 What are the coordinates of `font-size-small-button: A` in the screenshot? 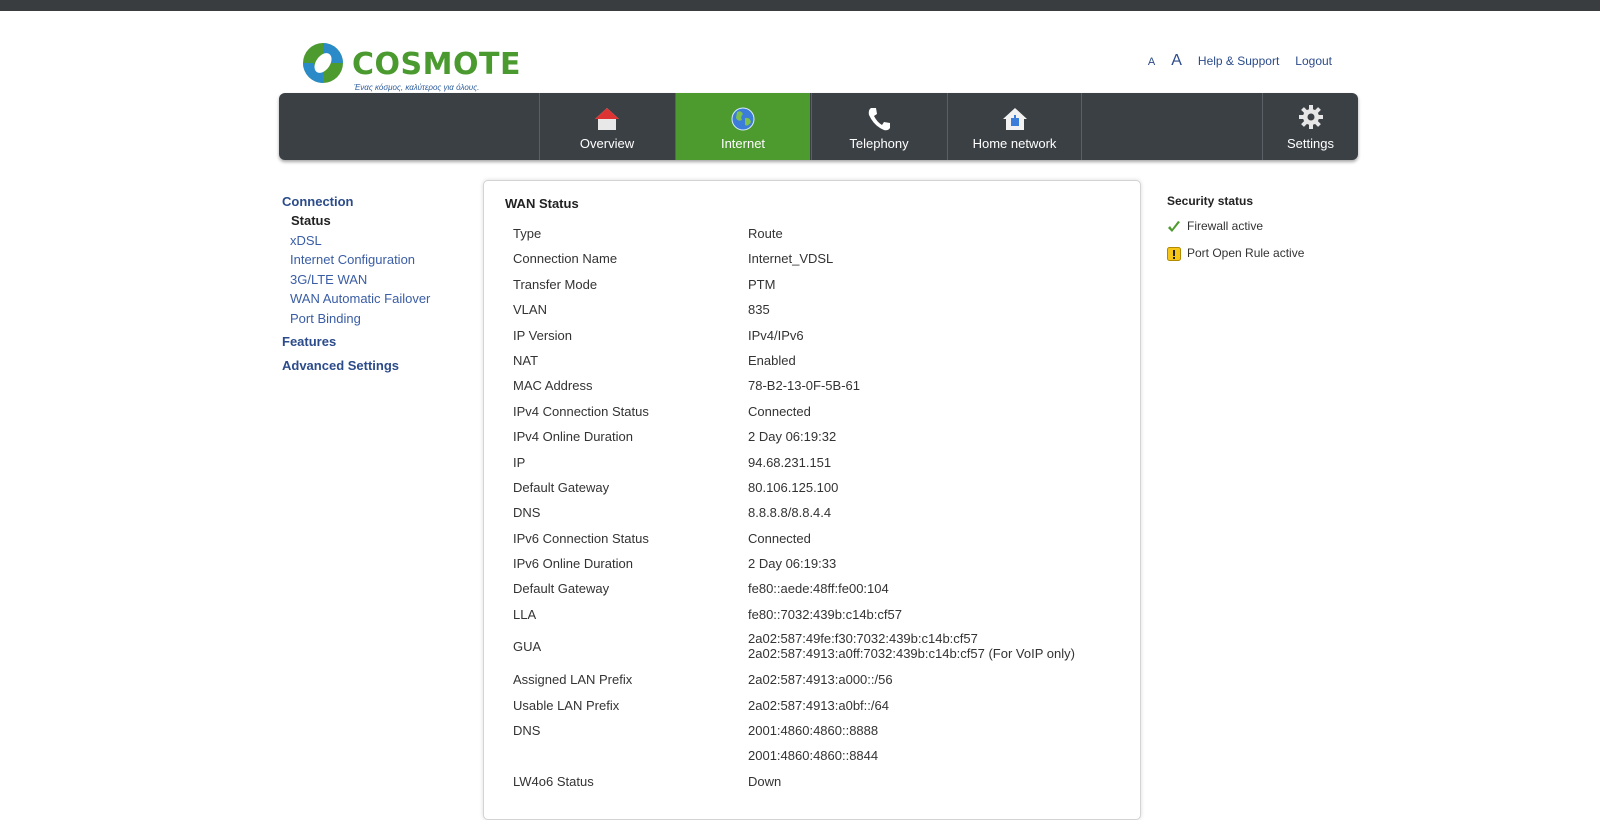 It's located at (1151, 62).